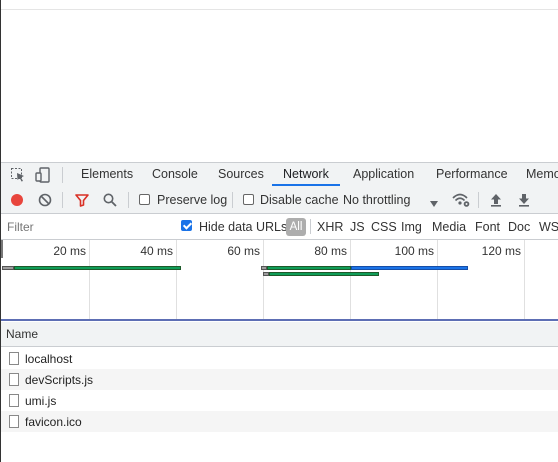 The image size is (558, 462). What do you see at coordinates (186, 225) in the screenshot?
I see `hide-data-urls-checkbox` at bounding box center [186, 225].